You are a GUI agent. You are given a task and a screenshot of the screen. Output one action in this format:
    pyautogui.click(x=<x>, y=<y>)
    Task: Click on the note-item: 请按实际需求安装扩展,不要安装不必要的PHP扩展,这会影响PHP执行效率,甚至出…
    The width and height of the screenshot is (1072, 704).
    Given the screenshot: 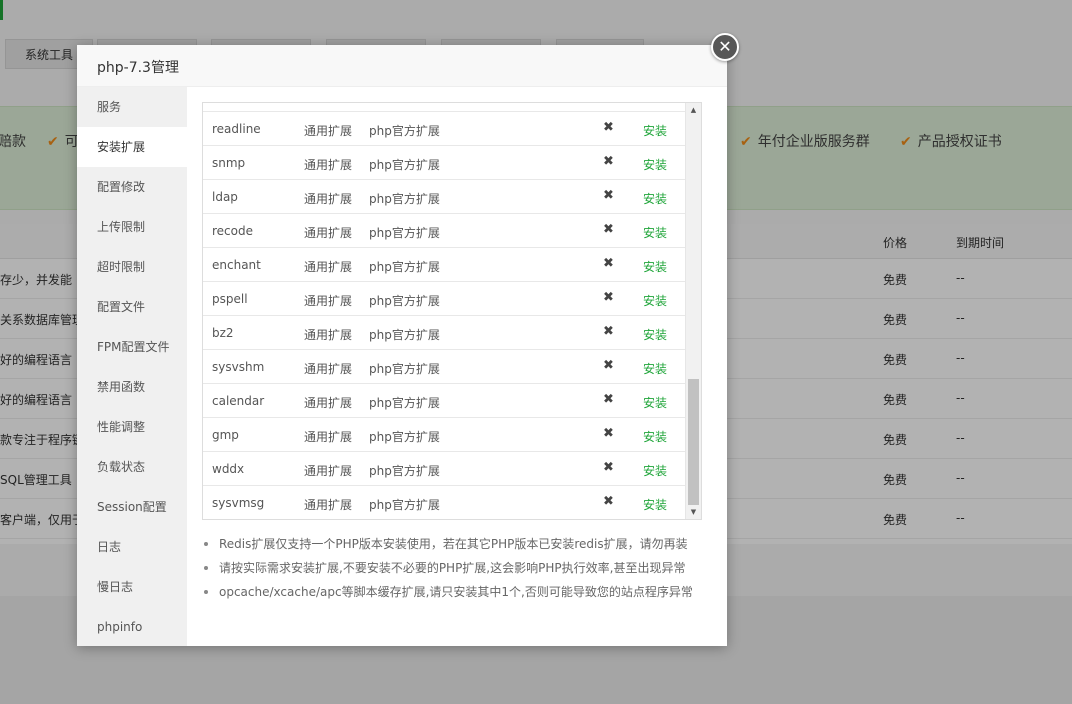 What is the action you would take?
    pyautogui.click(x=462, y=573)
    